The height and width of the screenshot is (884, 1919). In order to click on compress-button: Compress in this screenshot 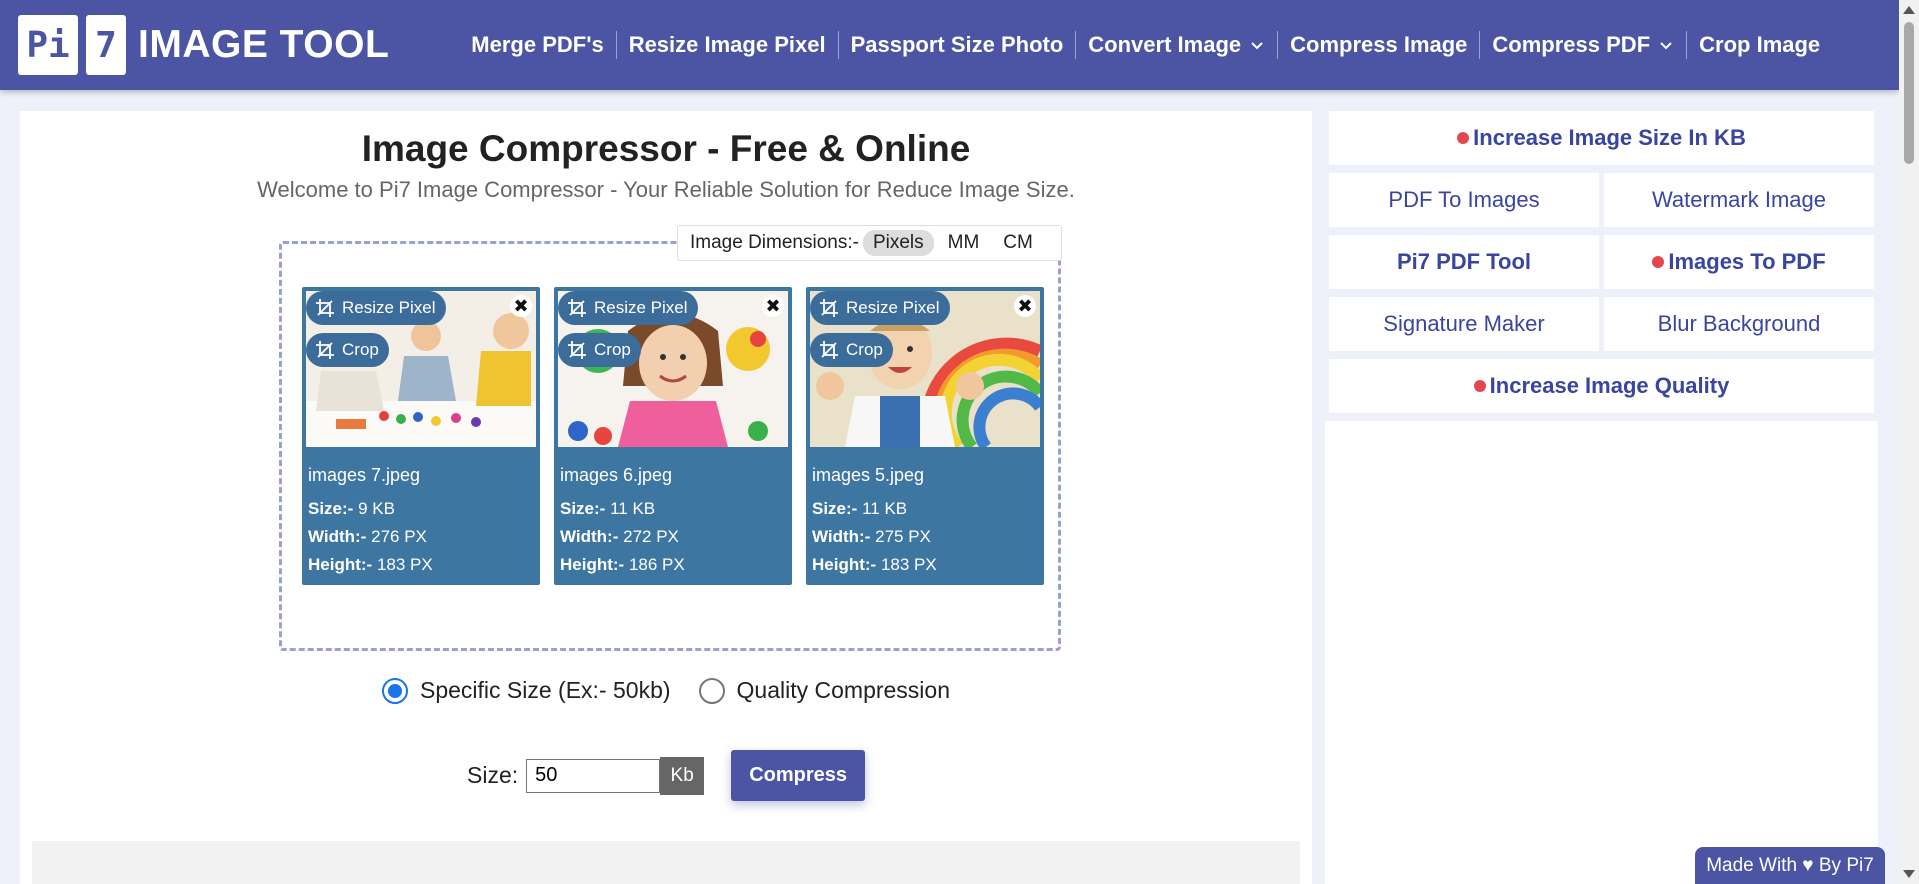, I will do `click(798, 775)`.